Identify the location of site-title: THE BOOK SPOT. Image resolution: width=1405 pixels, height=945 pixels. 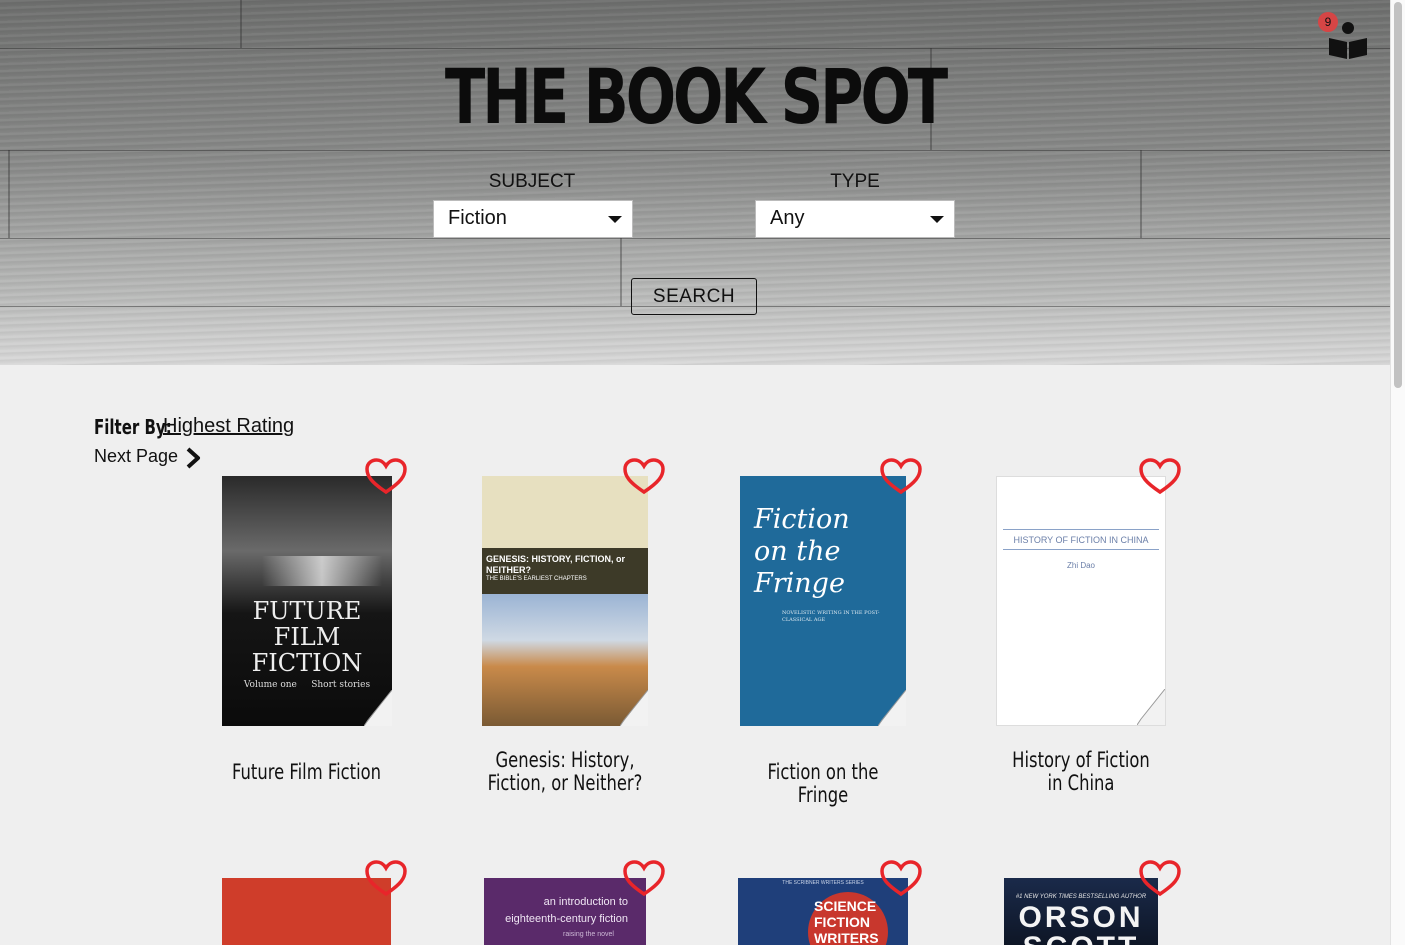
(696, 96).